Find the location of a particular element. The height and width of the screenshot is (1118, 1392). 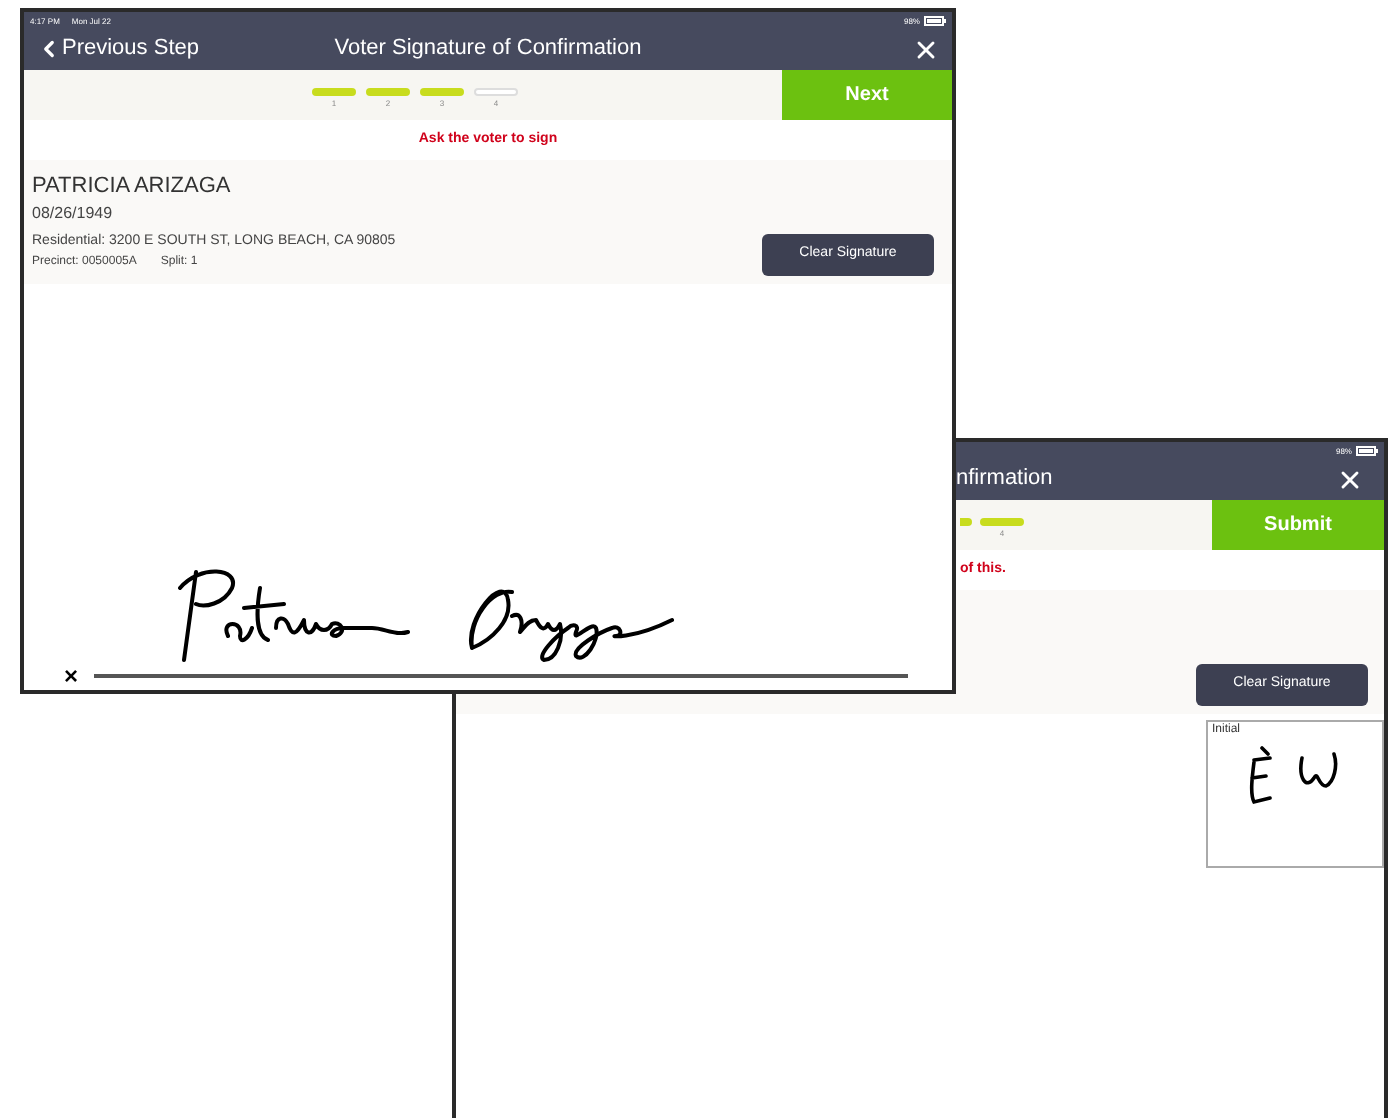

voter-dob: 08/26/1949 is located at coordinates (73, 214).